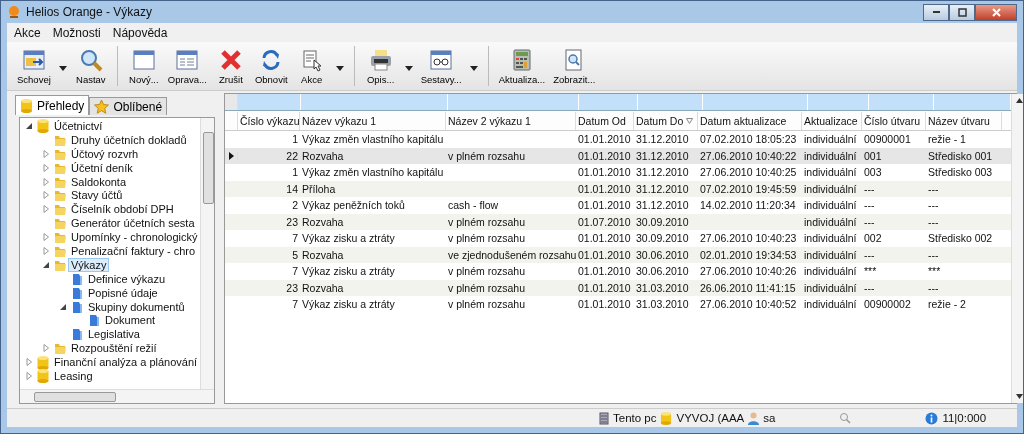  What do you see at coordinates (292, 155) in the screenshot?
I see `table-cell: 22` at bounding box center [292, 155].